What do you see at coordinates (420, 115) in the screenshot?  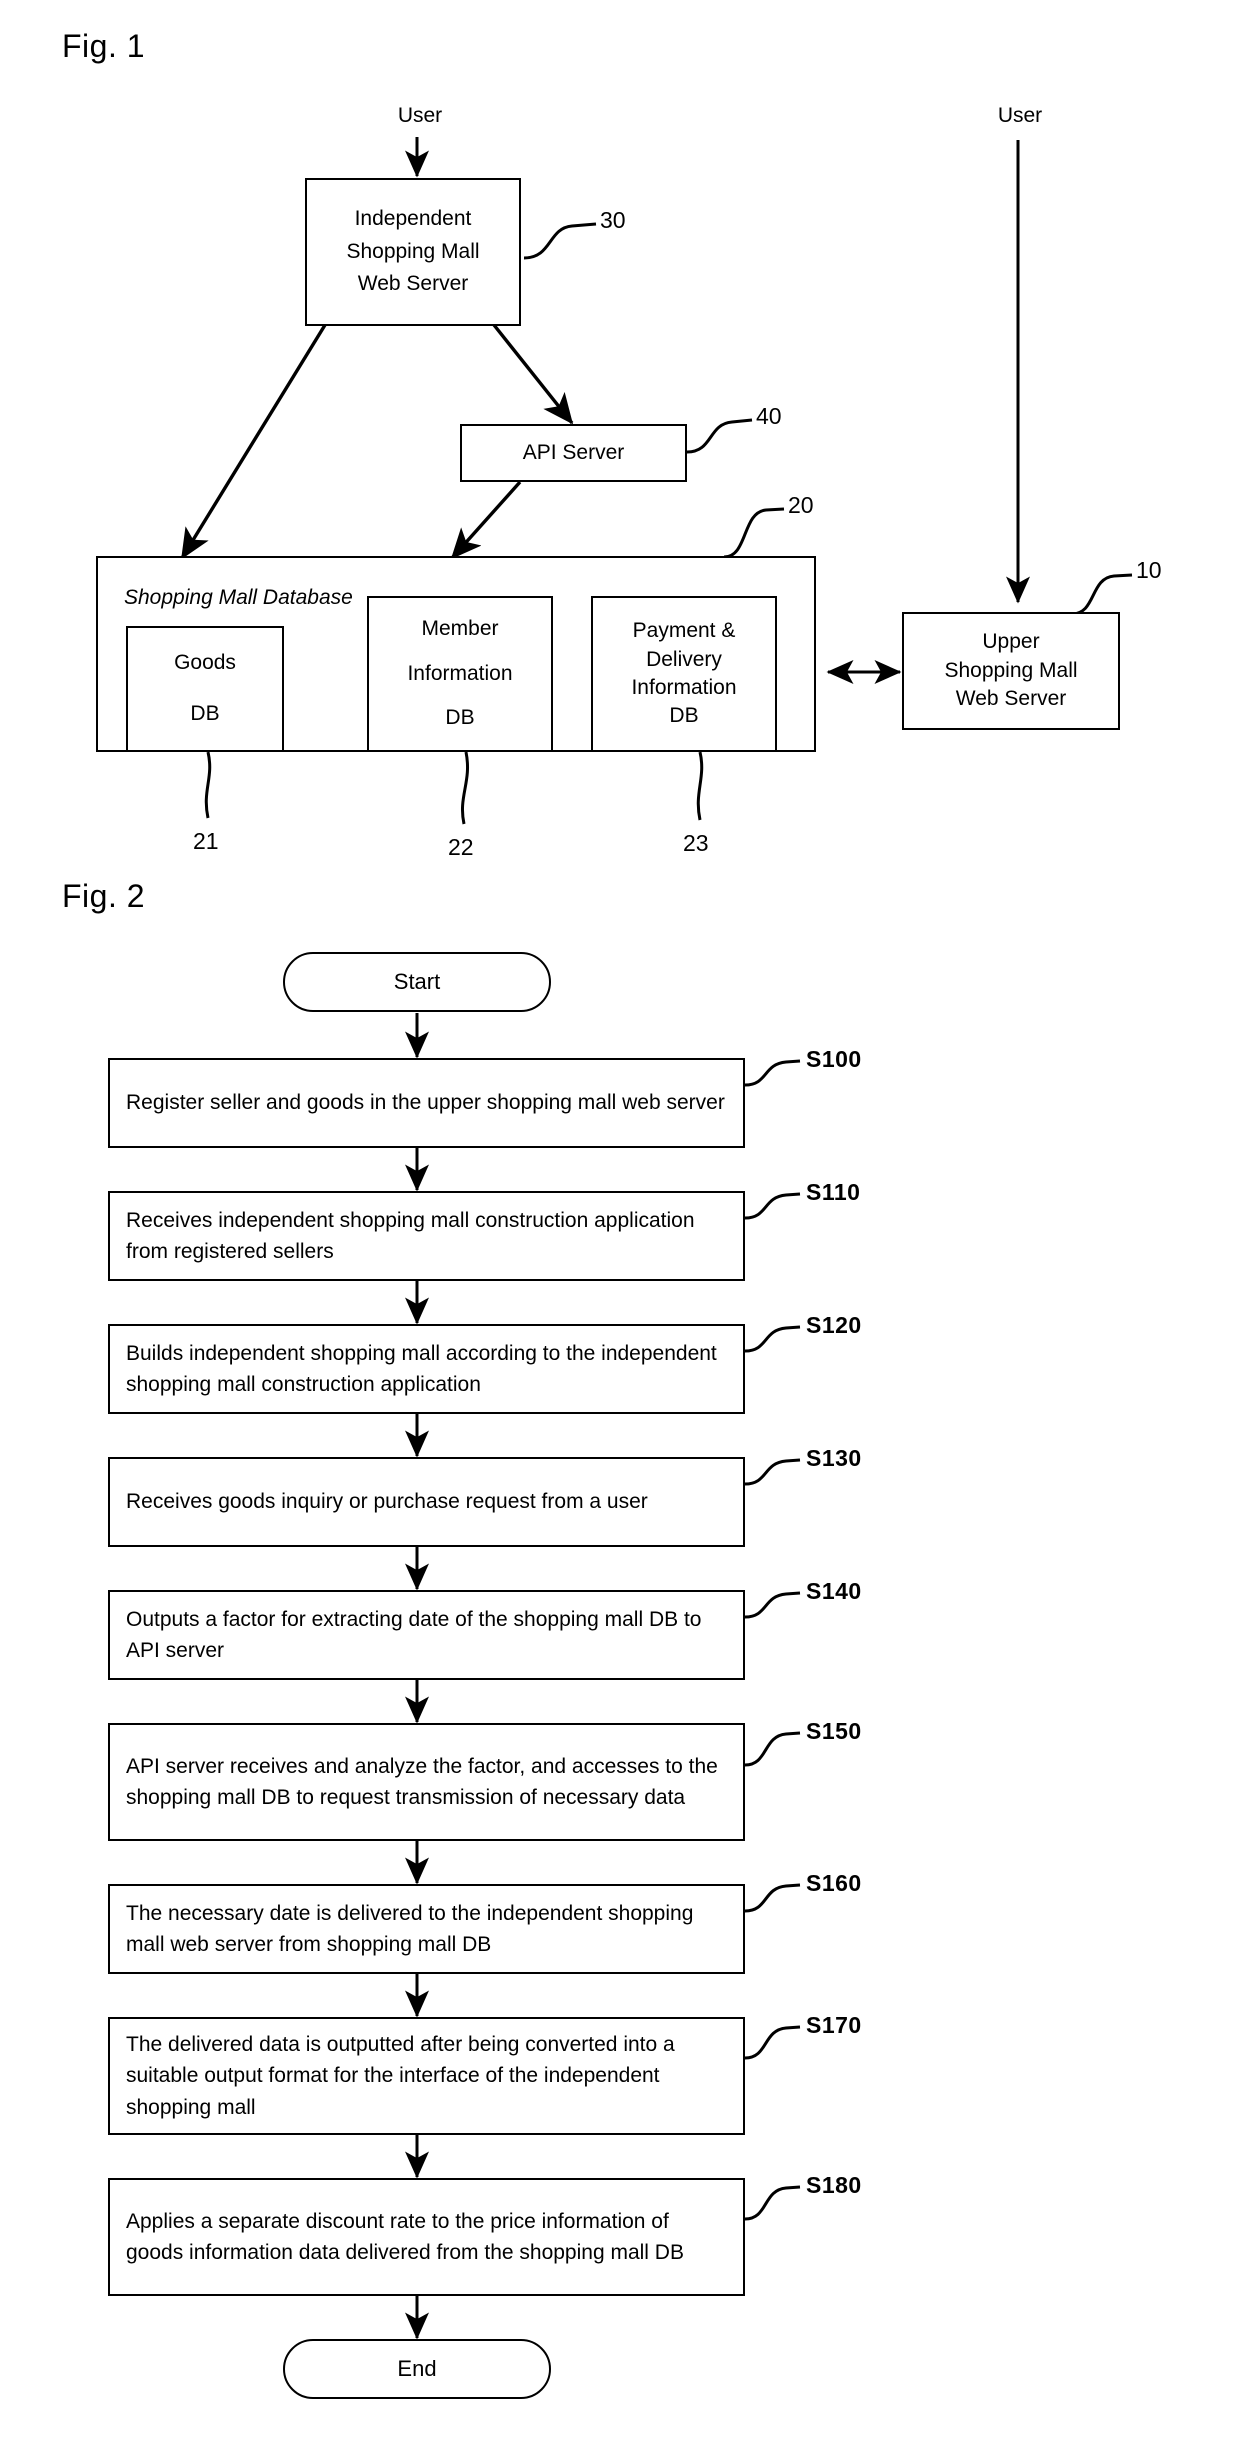 I see `label-user-left: User` at bounding box center [420, 115].